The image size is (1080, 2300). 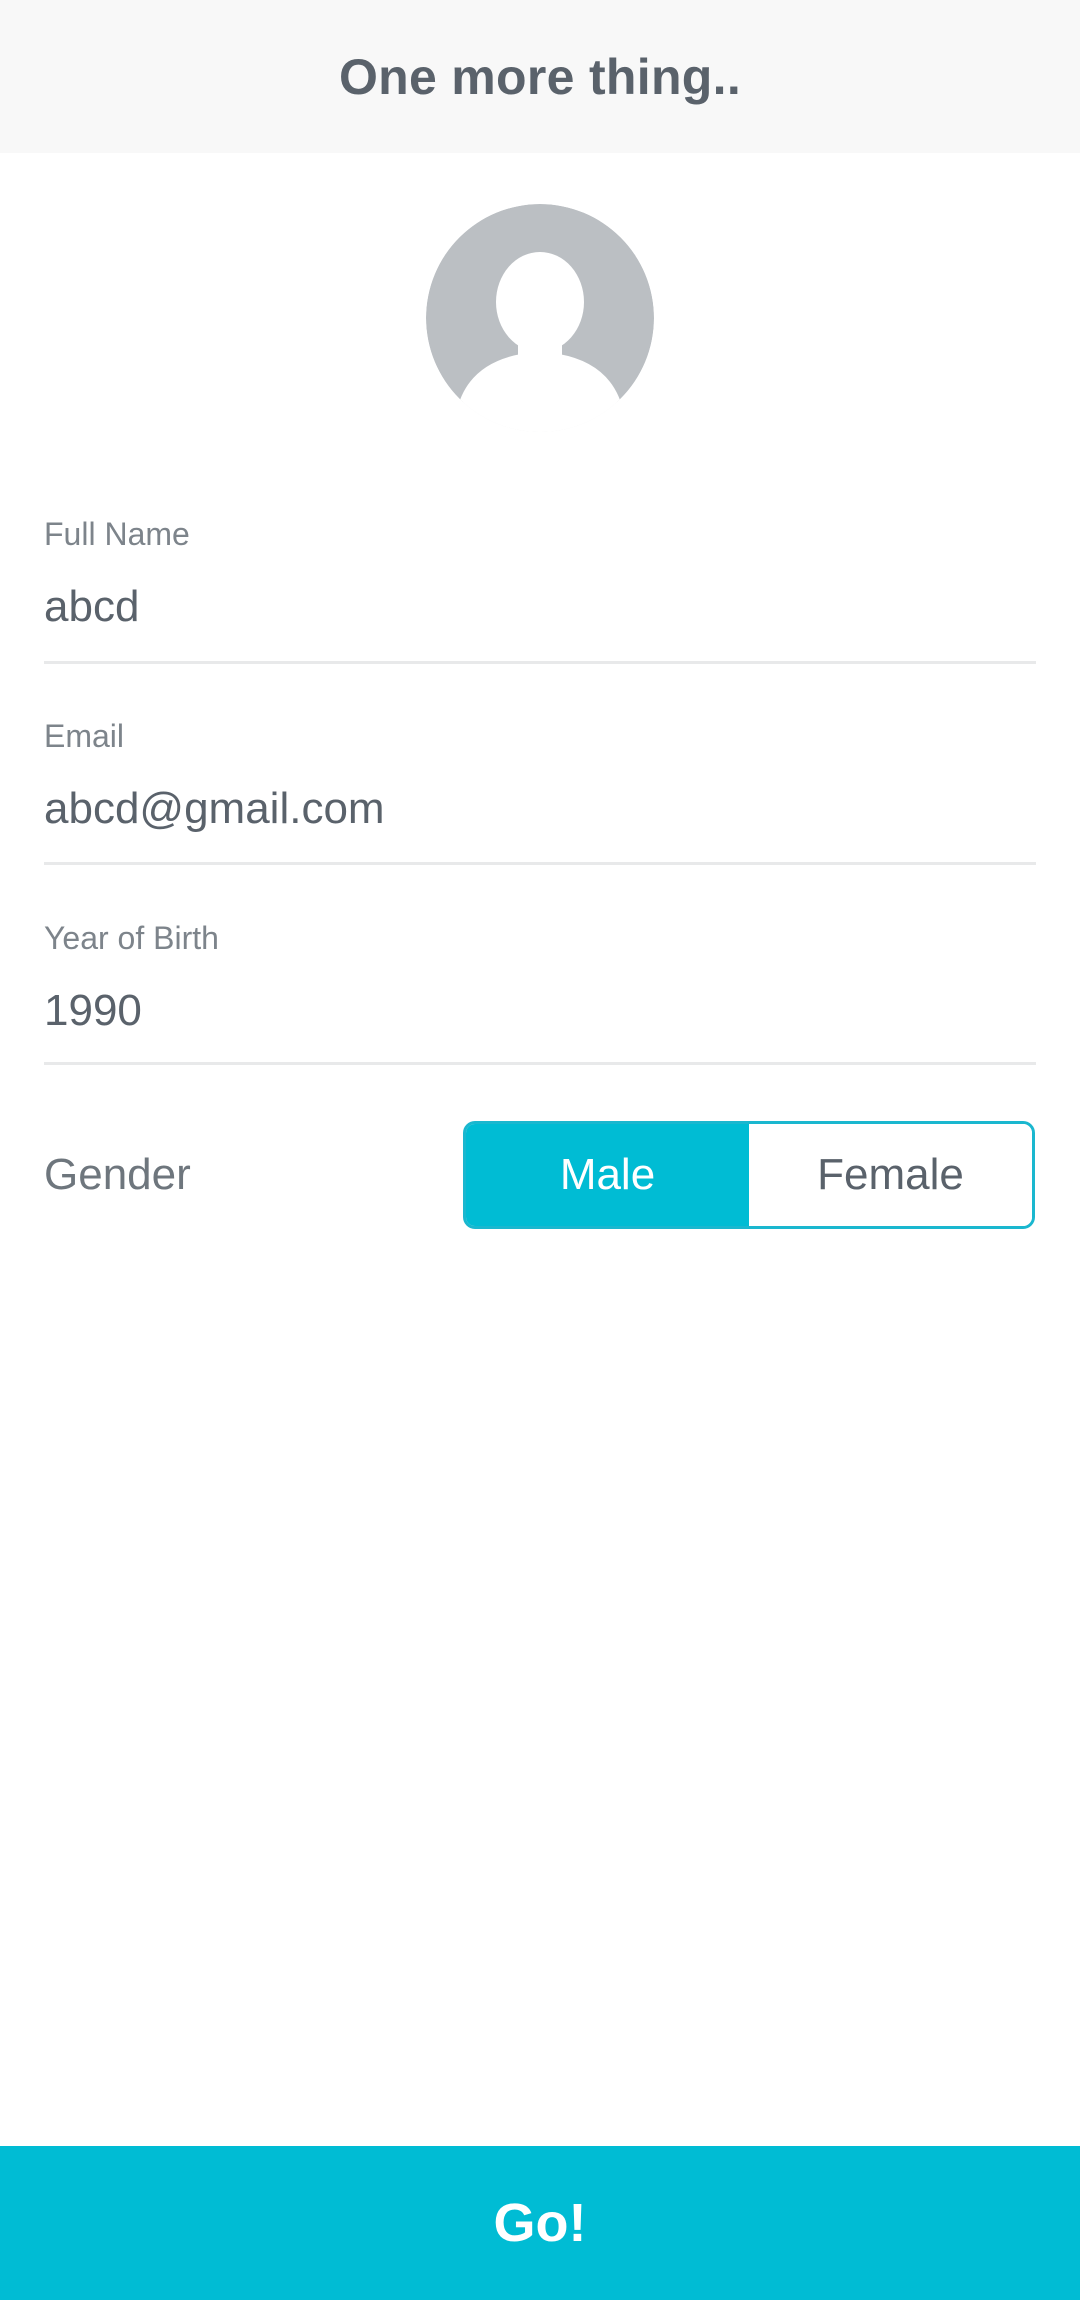 I want to click on gender-option-female: Female, so click(x=890, y=1175).